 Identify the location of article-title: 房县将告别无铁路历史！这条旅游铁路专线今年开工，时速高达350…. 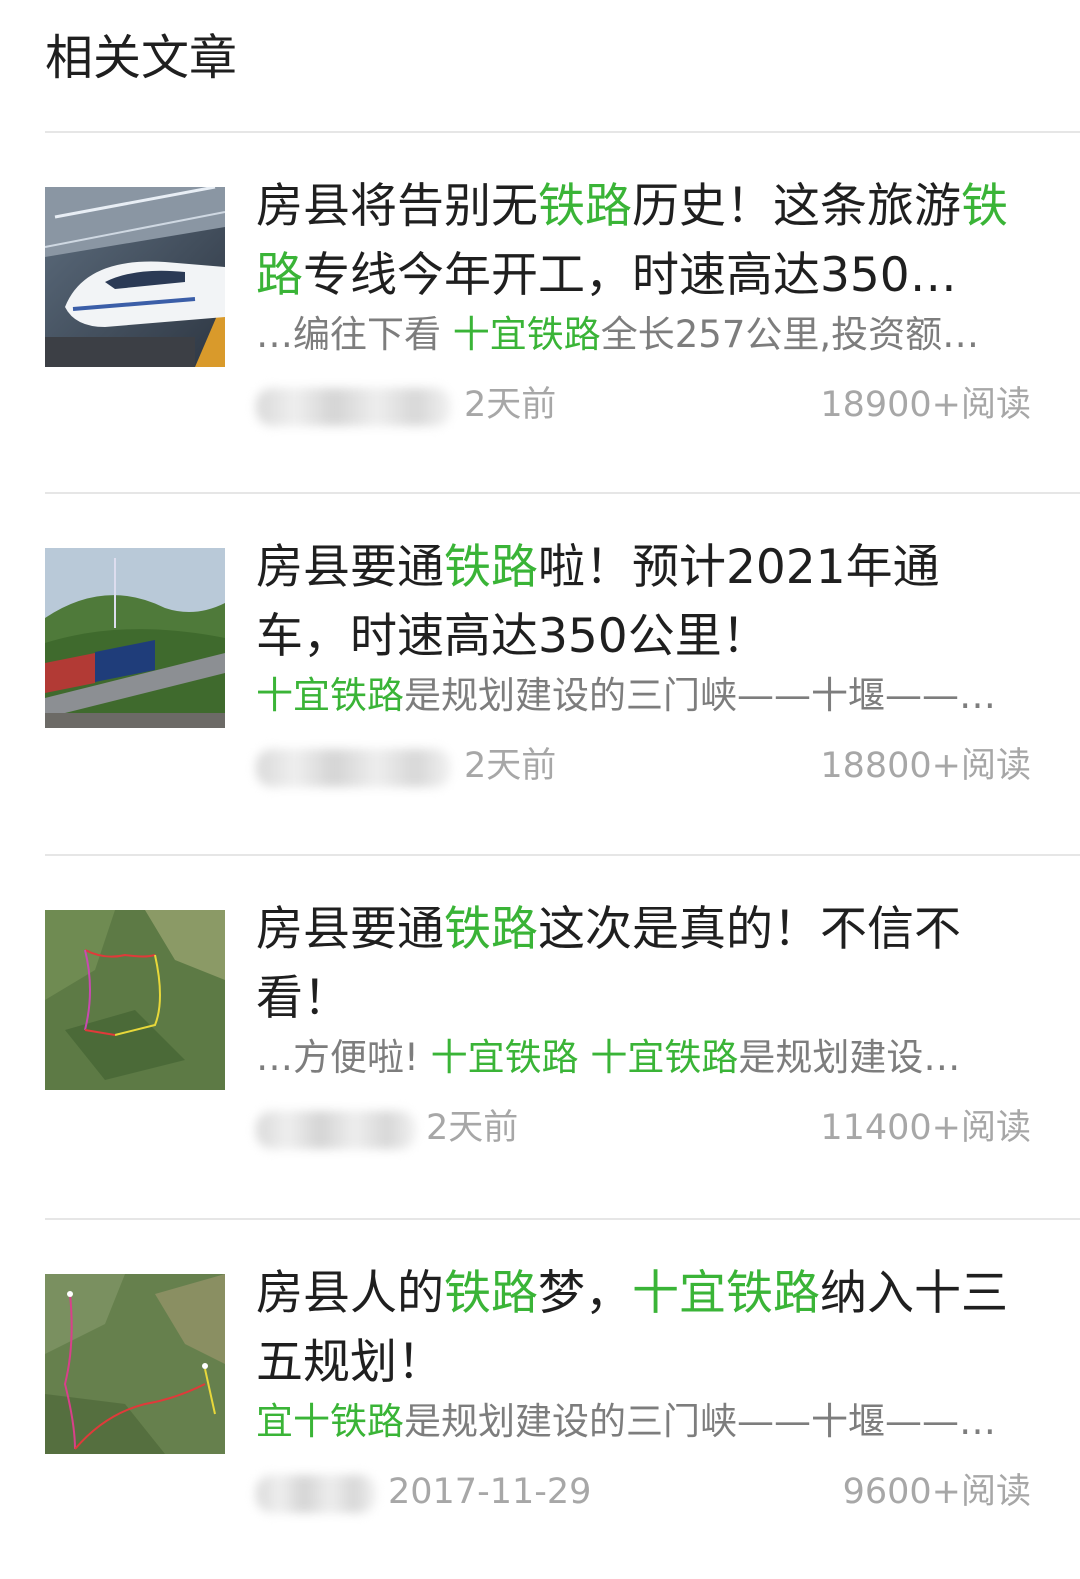
(643, 241).